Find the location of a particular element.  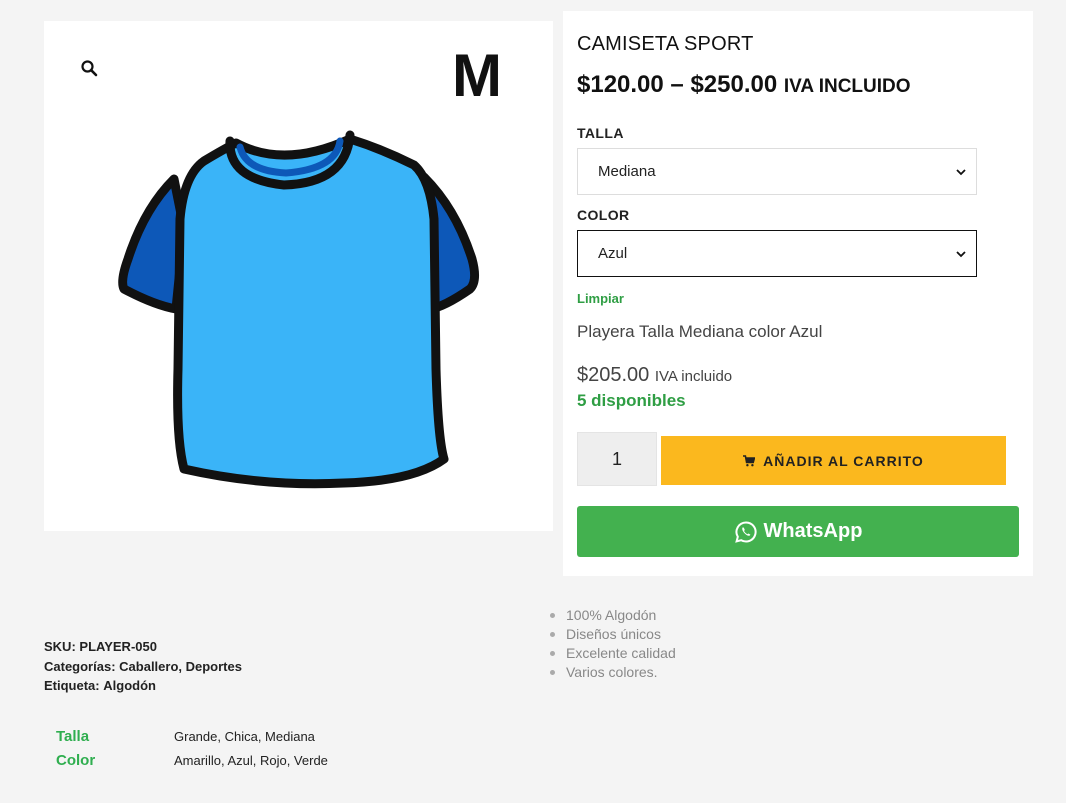

product-title: CAMISETA SPORT is located at coordinates (665, 44).